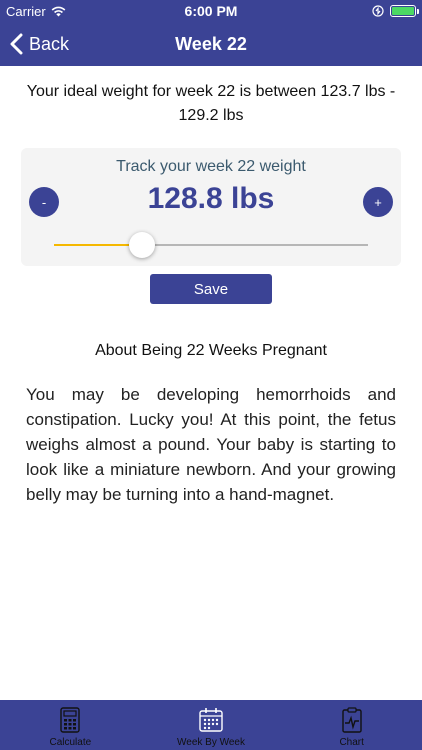  I want to click on save-button: Save, so click(211, 289).